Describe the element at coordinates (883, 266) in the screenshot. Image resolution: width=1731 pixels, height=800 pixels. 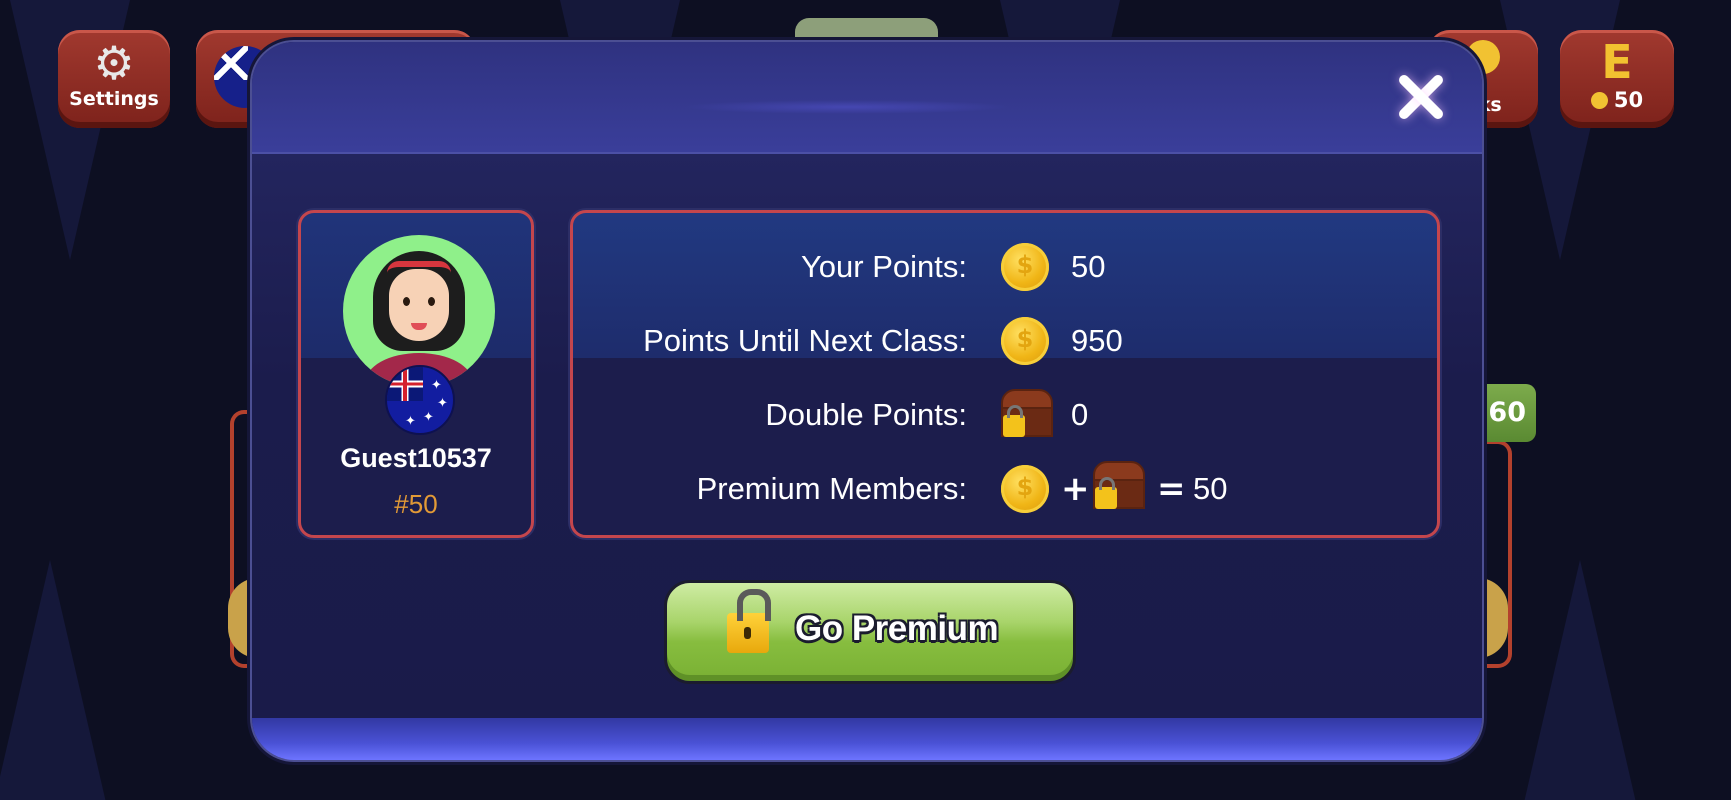
I see `stat-label: Your Points:` at that location.